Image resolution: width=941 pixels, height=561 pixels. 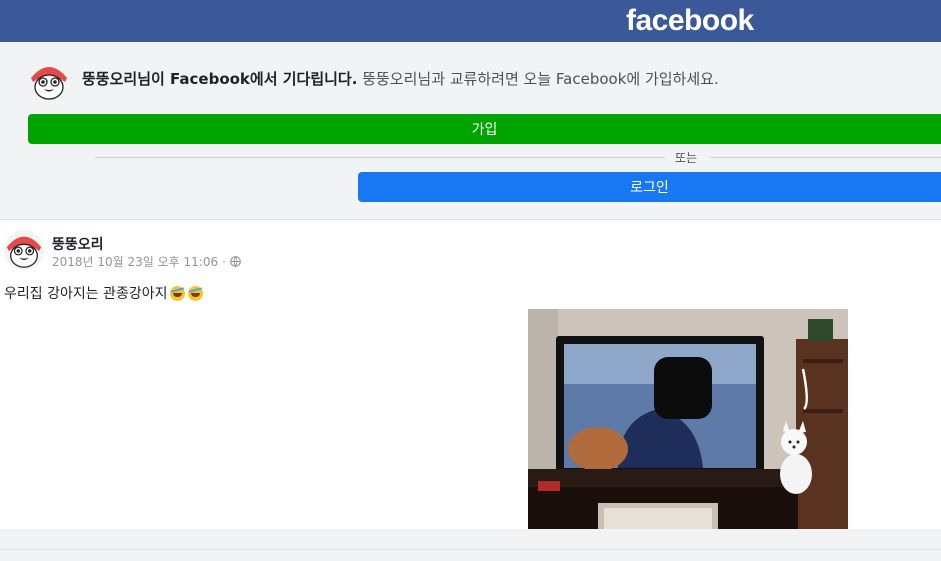 What do you see at coordinates (538, 79) in the screenshot?
I see `banner-invite-message: 뚱뚱오리님과 교류하려면 오늘 Facebook에 가입하세요.` at bounding box center [538, 79].